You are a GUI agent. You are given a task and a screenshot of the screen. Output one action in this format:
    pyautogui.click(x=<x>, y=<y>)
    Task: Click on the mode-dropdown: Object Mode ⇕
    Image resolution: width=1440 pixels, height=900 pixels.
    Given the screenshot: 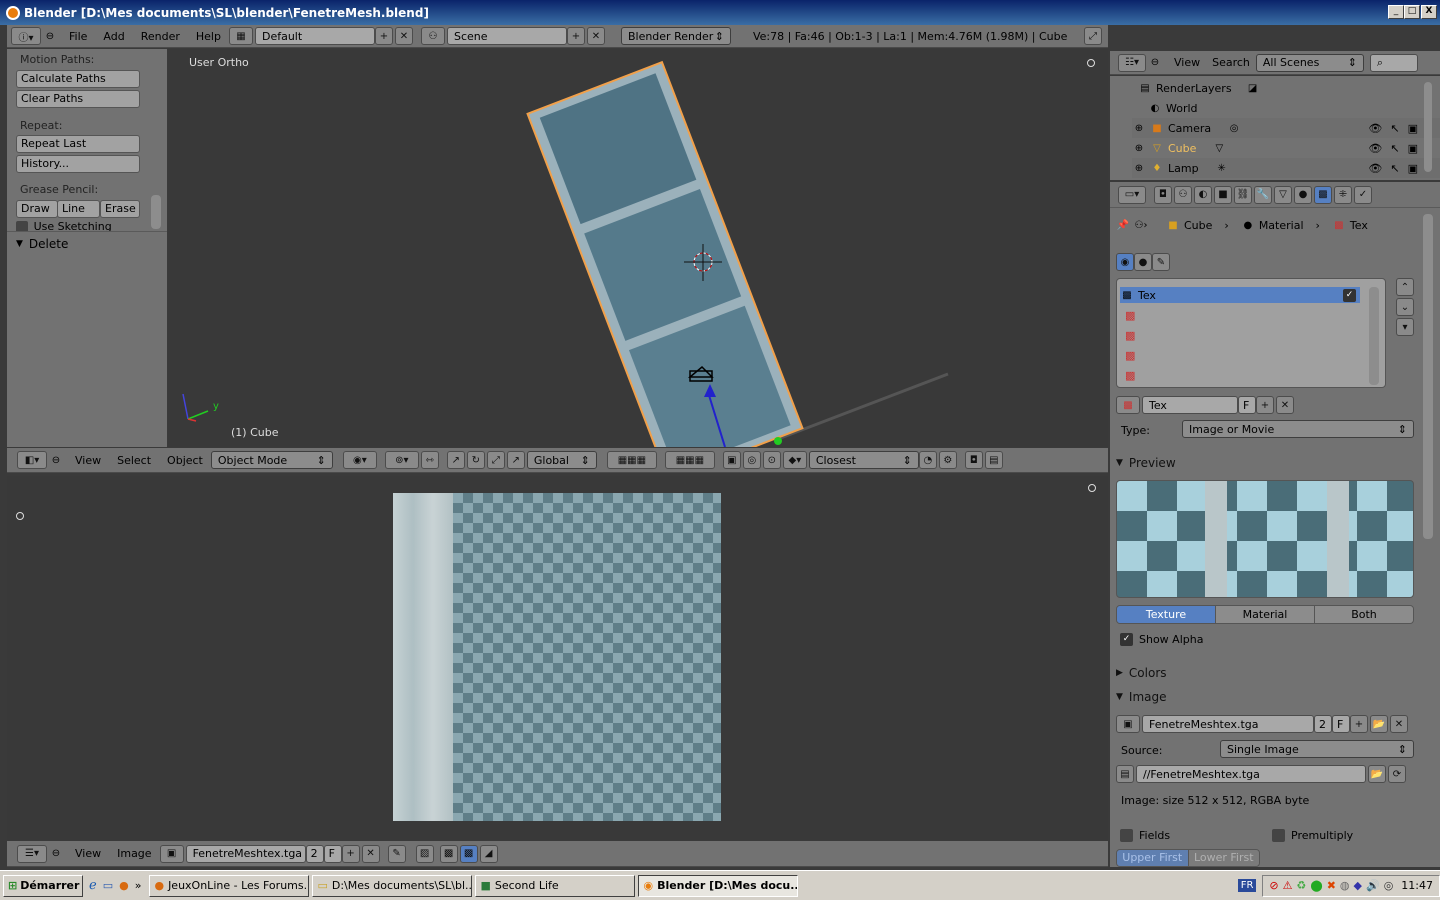 What is the action you would take?
    pyautogui.click(x=271, y=460)
    